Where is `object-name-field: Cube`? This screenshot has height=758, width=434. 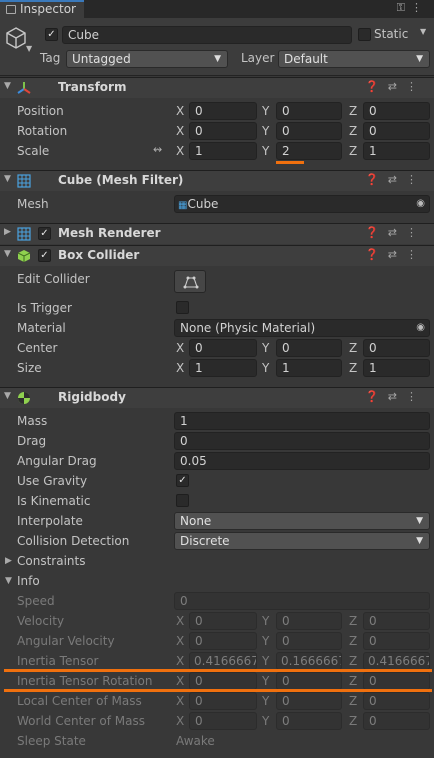 object-name-field: Cube is located at coordinates (207, 35).